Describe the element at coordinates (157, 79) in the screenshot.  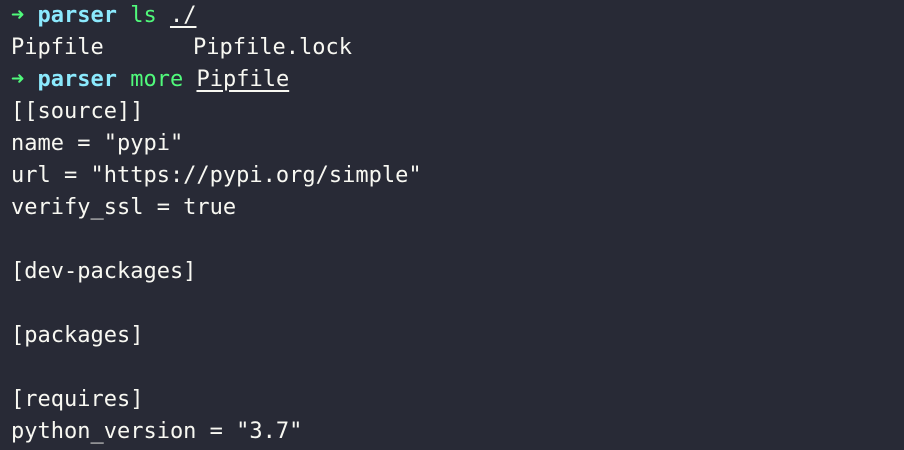
I see `command-name: more` at that location.